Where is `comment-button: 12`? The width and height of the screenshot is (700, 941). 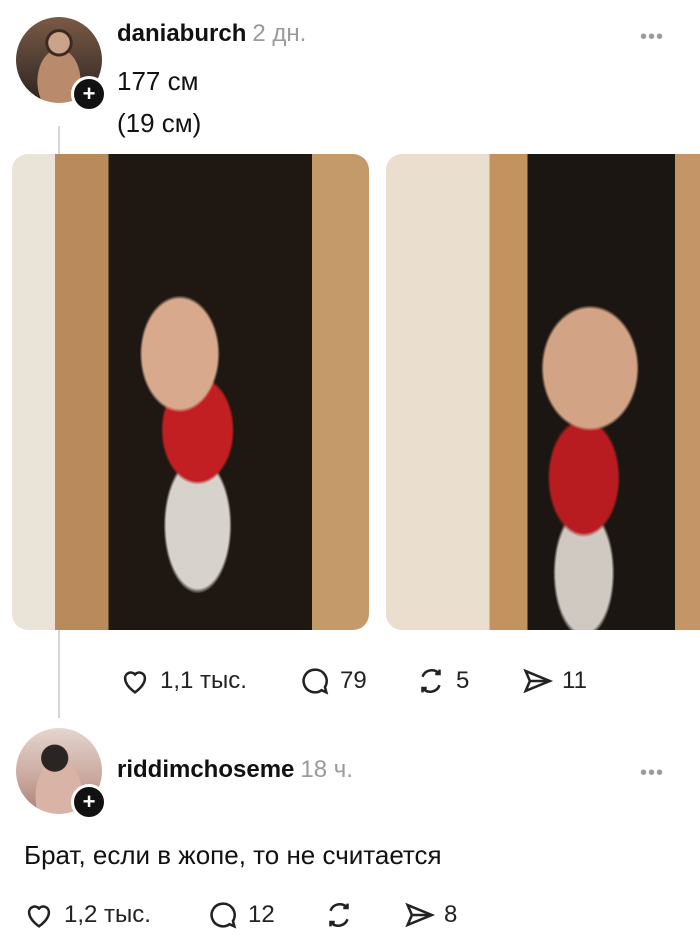 comment-button: 12 is located at coordinates (240, 915).